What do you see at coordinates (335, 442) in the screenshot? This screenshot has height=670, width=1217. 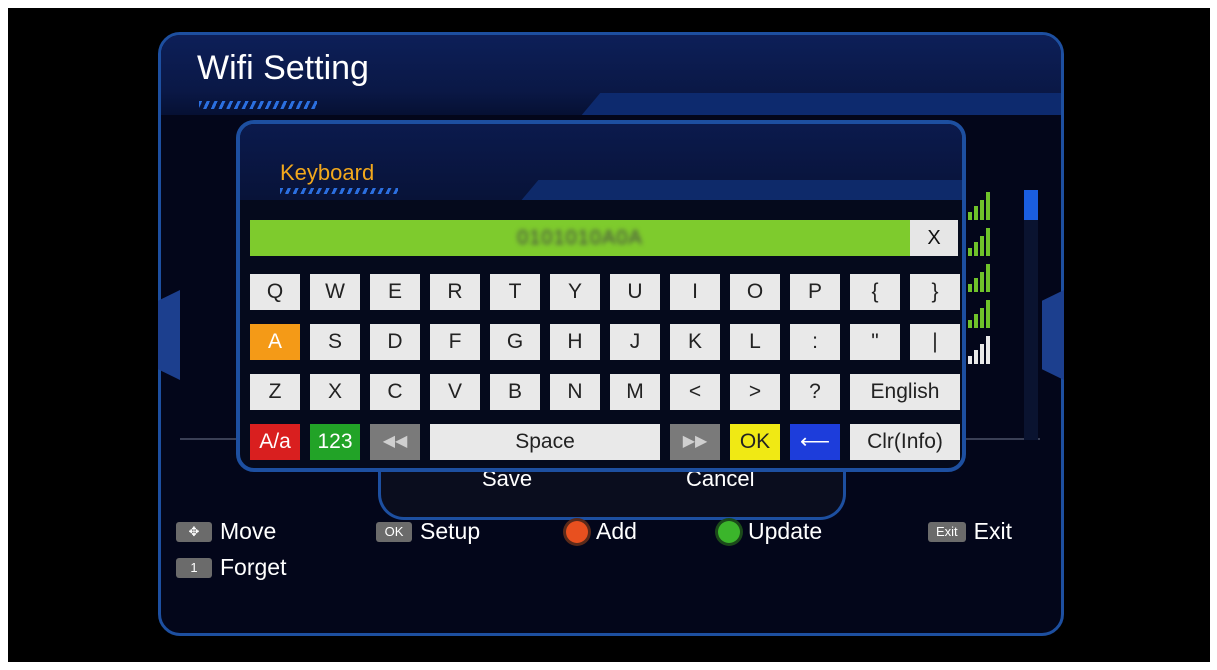 I see `numbers-key: 123` at bounding box center [335, 442].